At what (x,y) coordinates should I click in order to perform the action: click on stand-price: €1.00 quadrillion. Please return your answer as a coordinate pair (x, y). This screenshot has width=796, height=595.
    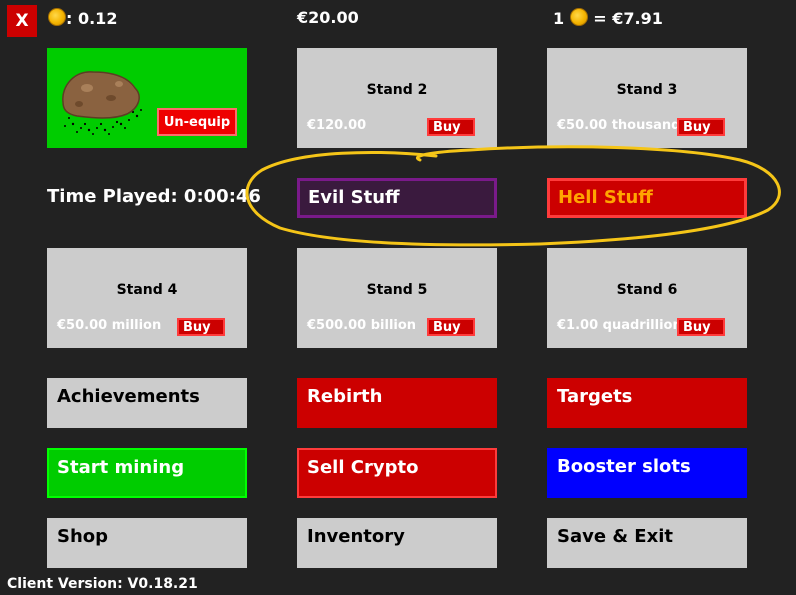
    Looking at the image, I should click on (619, 325).